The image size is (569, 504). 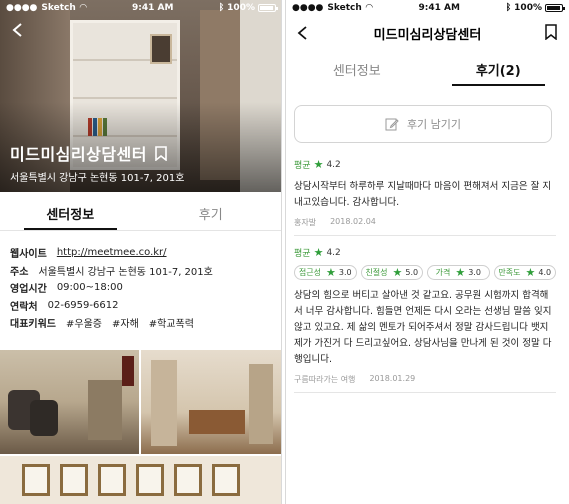 I want to click on phone-number: 02-6959-6612, so click(x=83, y=305).